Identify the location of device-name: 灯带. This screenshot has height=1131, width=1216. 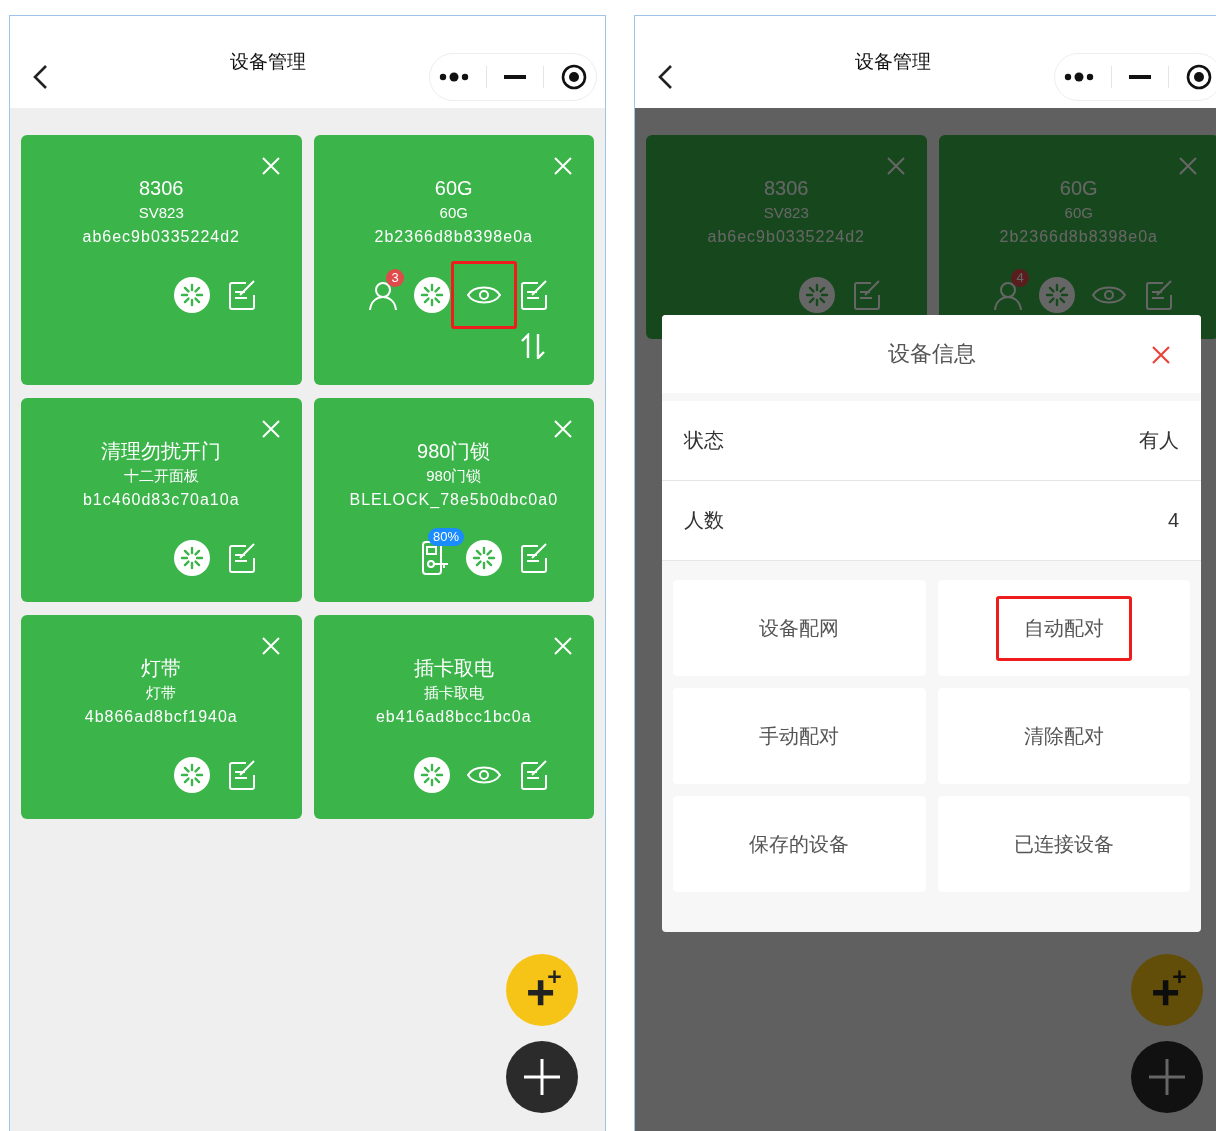
(161, 668).